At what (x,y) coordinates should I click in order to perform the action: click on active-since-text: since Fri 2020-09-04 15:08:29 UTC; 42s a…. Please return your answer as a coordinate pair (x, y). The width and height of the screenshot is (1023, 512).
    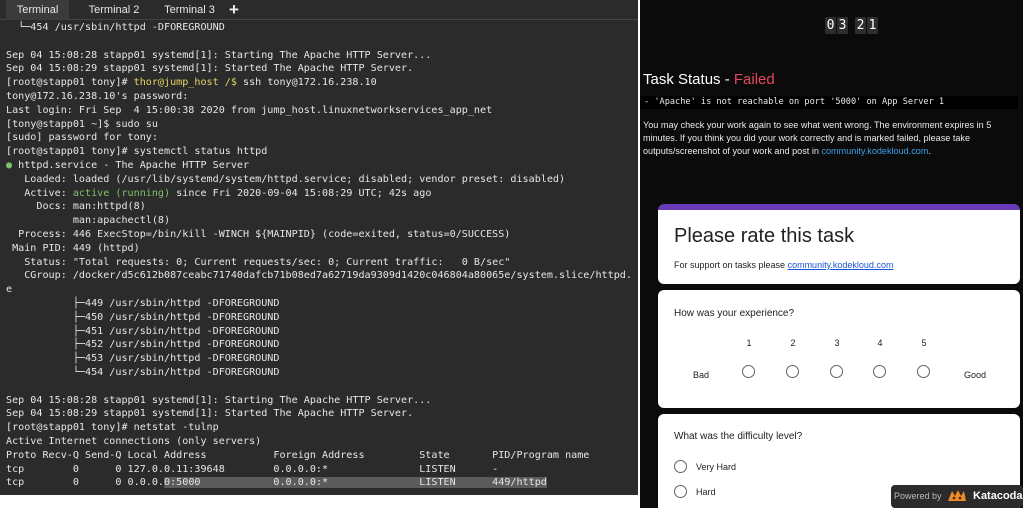
    Looking at the image, I should click on (301, 193).